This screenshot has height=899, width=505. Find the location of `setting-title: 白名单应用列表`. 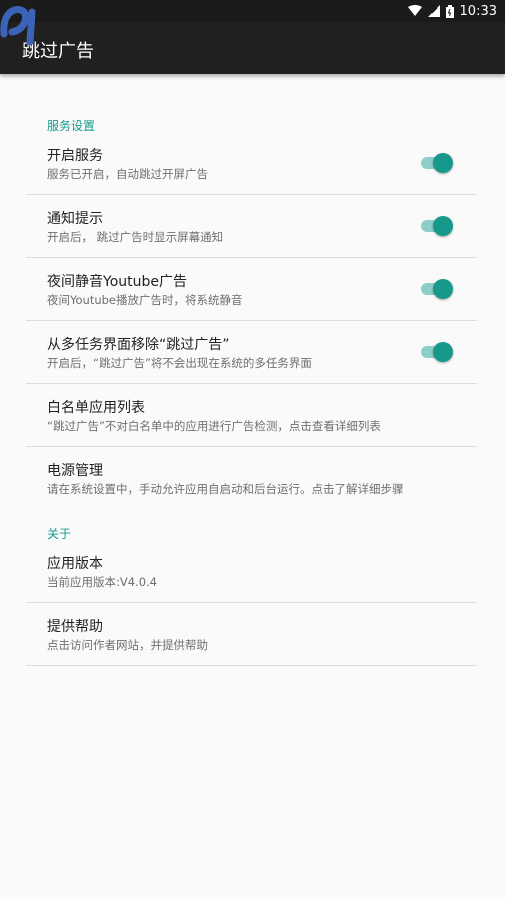

setting-title: 白名单应用列表 is located at coordinates (96, 408).